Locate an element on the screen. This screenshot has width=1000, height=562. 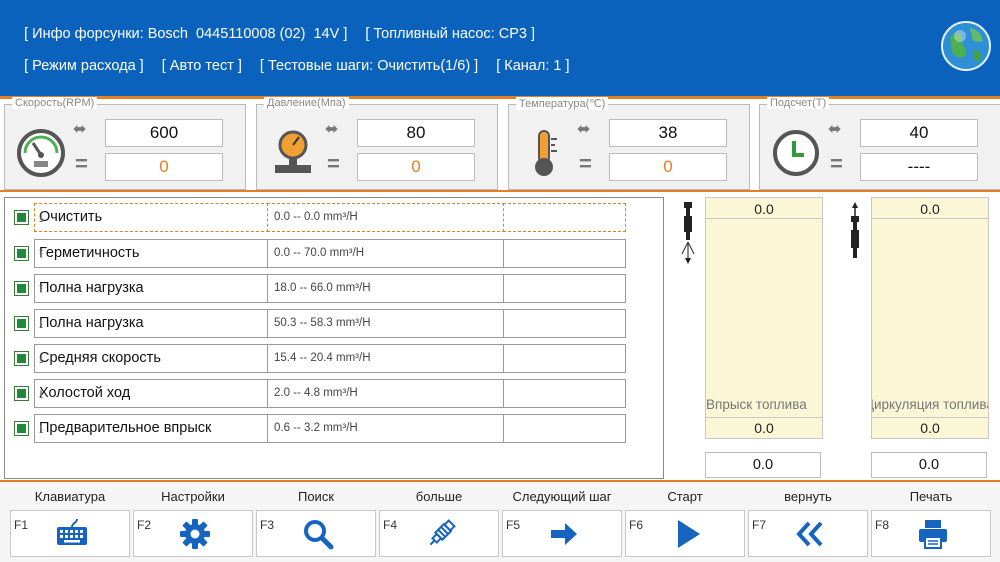
step-row: Очистить ⭳ 0.0 -- 0.0 mm³/H is located at coordinates (318, 217).